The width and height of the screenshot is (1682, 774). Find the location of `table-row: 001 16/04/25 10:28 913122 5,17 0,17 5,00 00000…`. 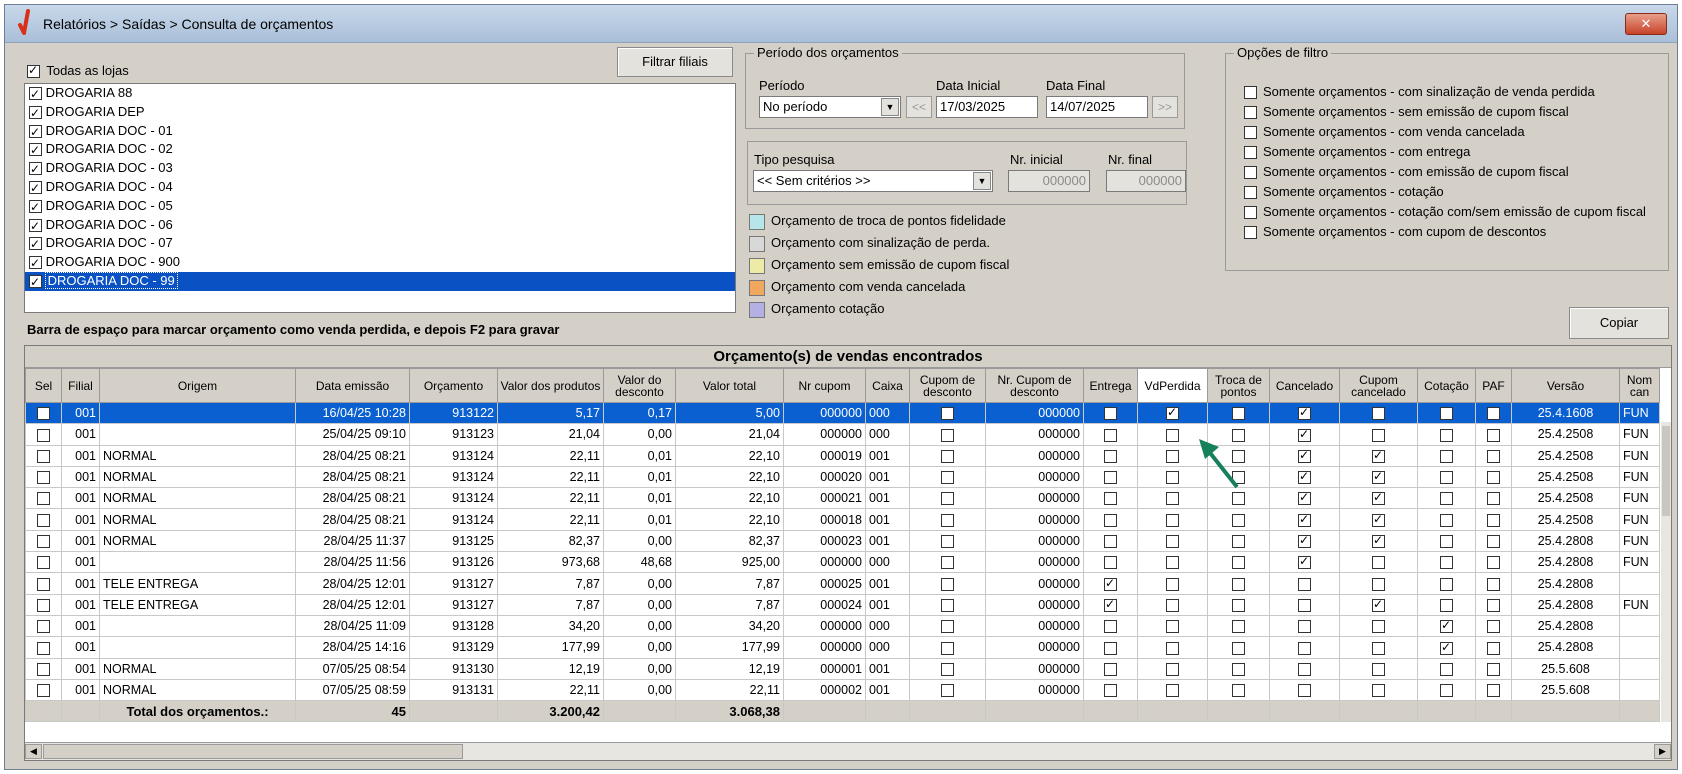

table-row: 001 16/04/25 10:28 913122 5,17 0,17 5,00 00000… is located at coordinates (842, 413).